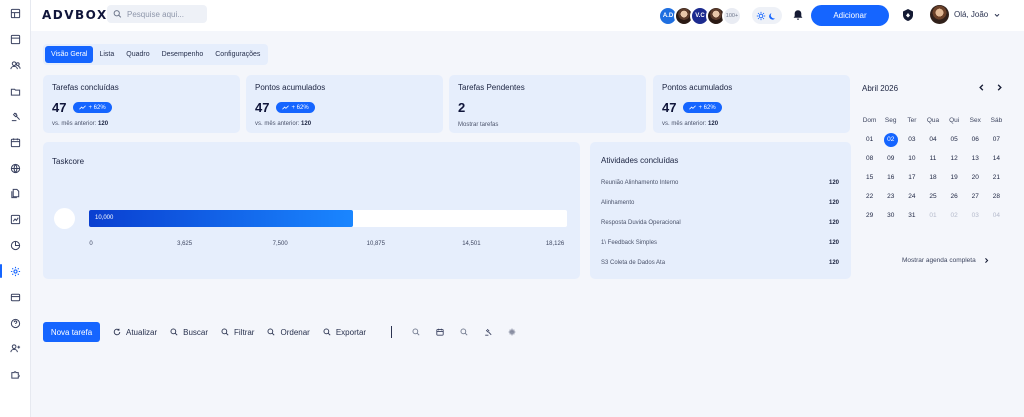  I want to click on avatar-more-count: 100+, so click(732, 16).